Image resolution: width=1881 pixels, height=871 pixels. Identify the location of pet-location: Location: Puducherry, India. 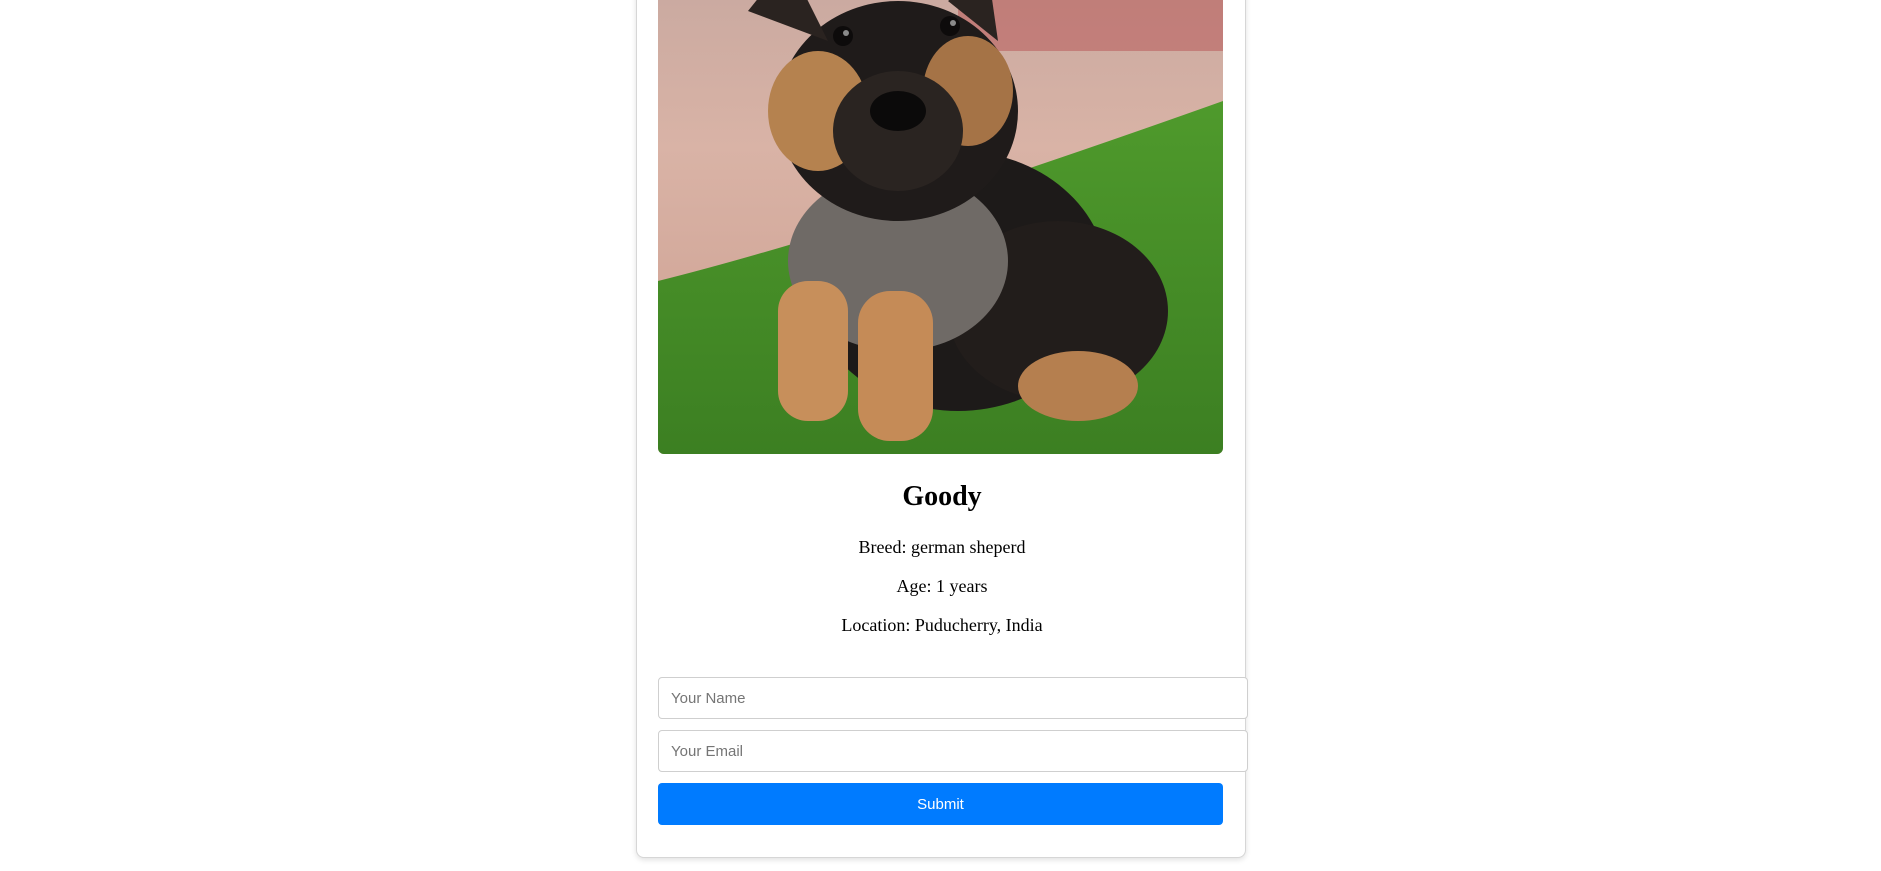
(942, 625).